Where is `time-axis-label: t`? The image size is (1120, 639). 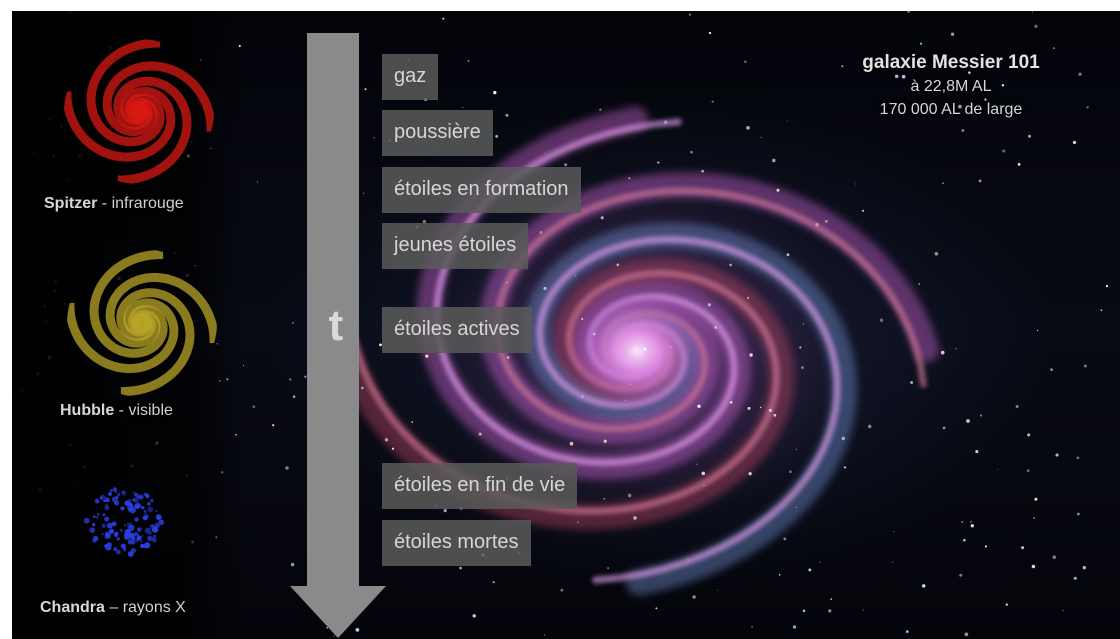
time-axis-label: t is located at coordinates (336, 325).